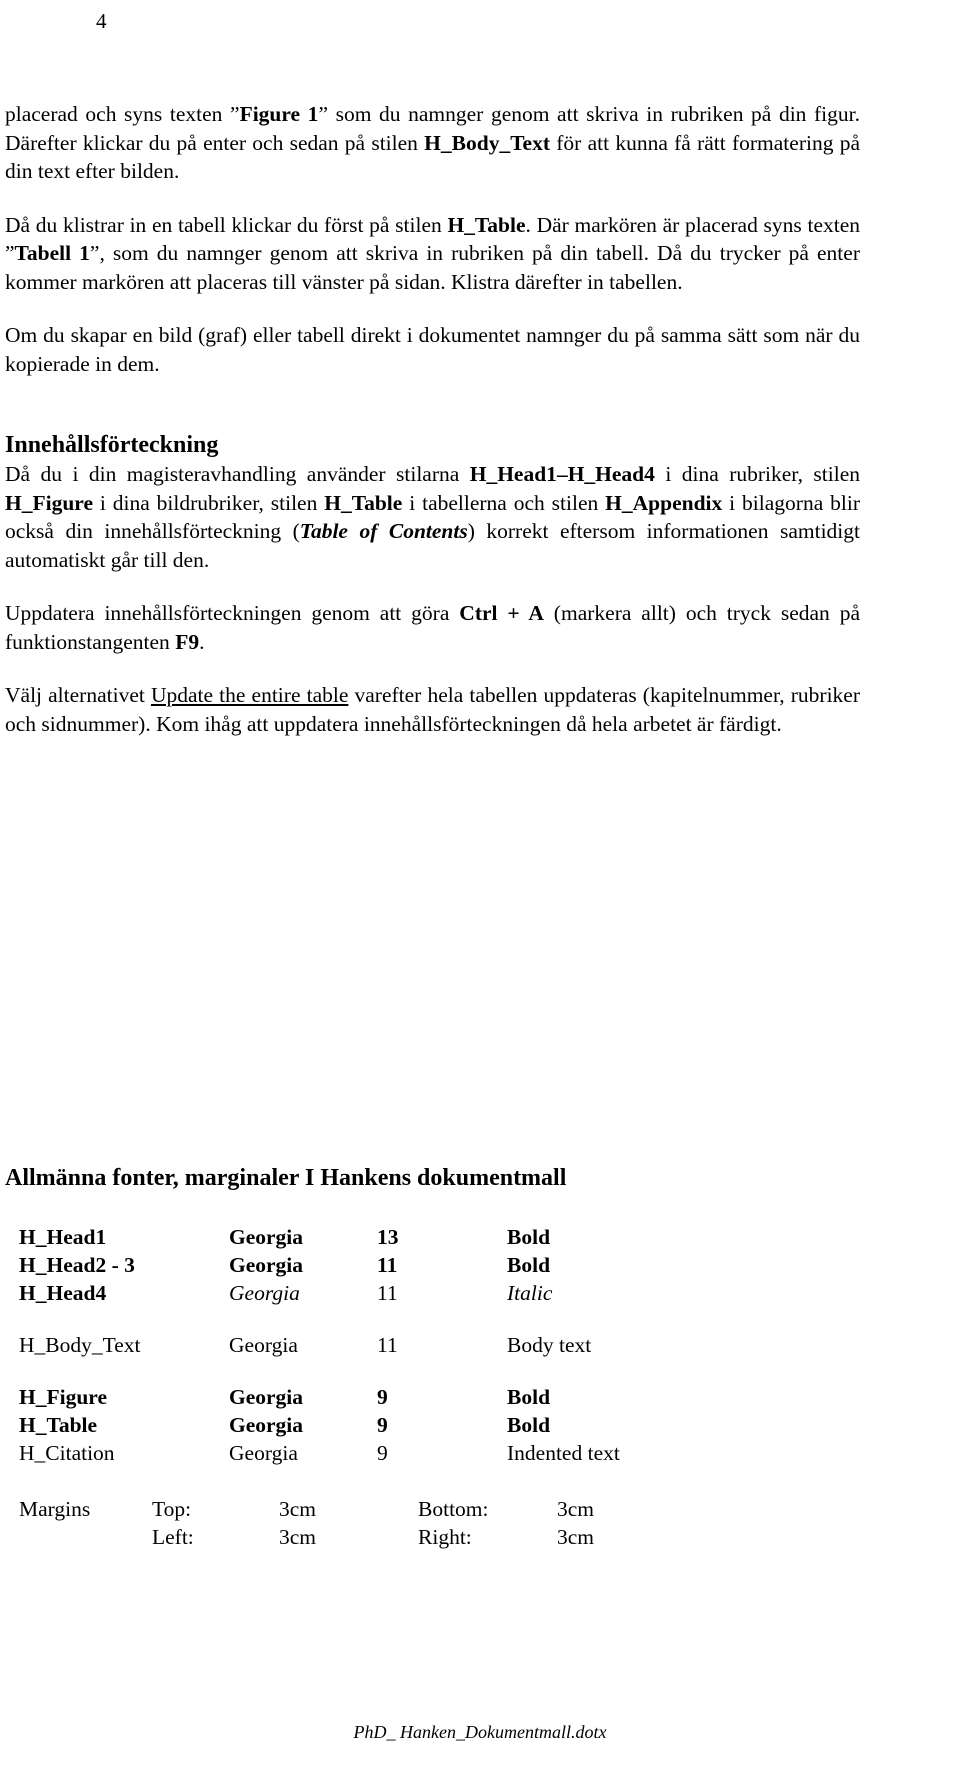 Image resolution: width=960 pixels, height=1777 pixels. What do you see at coordinates (249, 695) in the screenshot?
I see `option-update-entire-table: Update the entire table` at bounding box center [249, 695].